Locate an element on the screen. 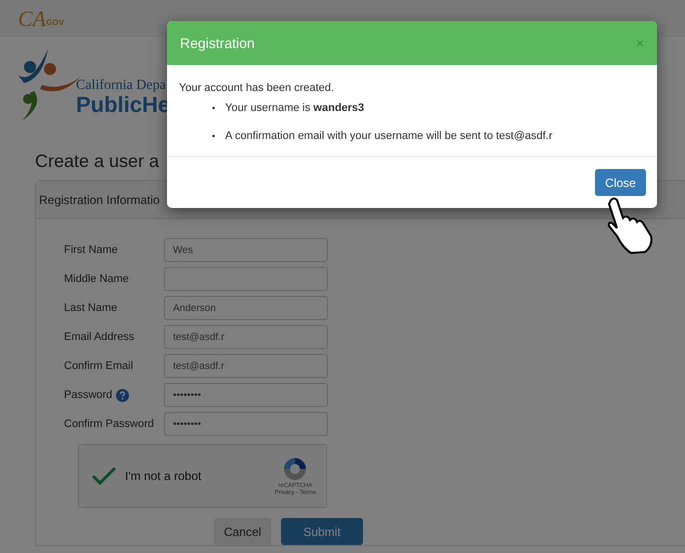 The width and height of the screenshot is (685, 553). message-item: Your username is wanders3 is located at coordinates (294, 108).